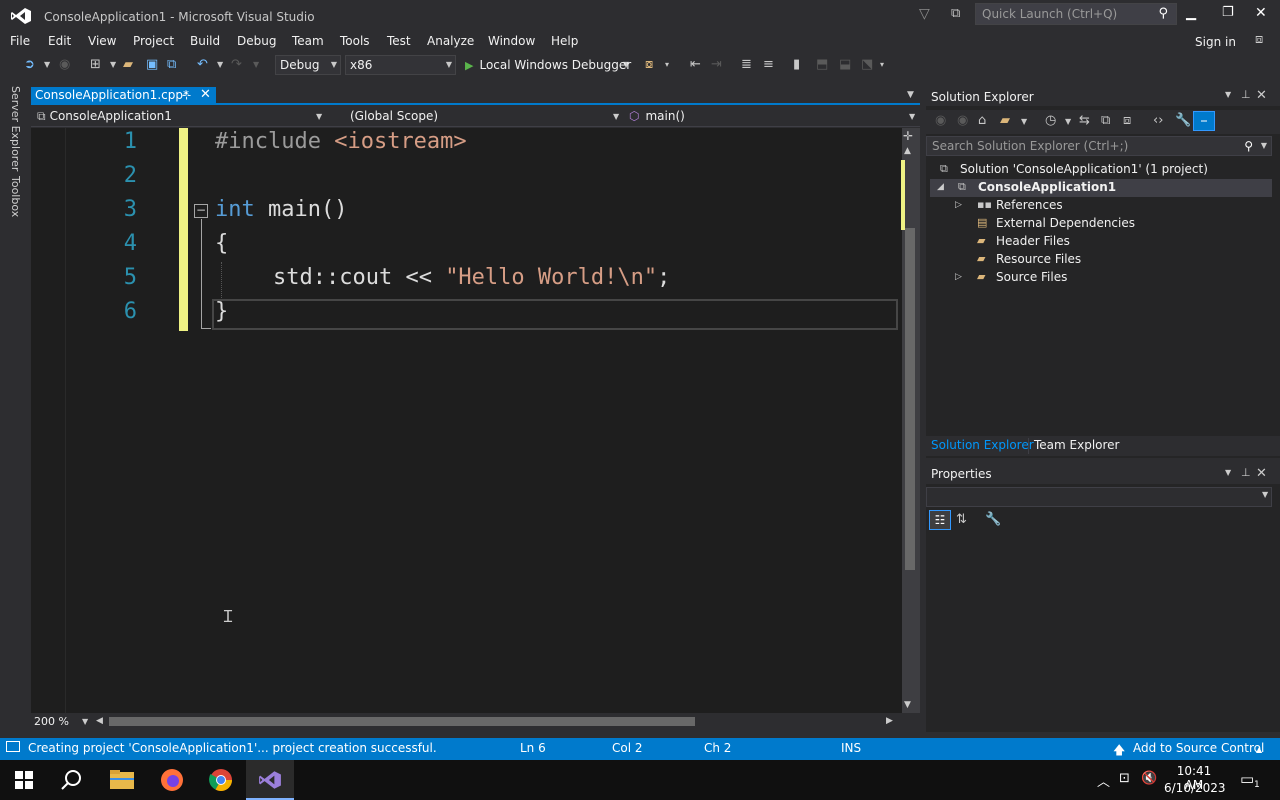 This screenshot has width=1280, height=800. I want to click on open-file-icon: ▰, so click(128, 65).